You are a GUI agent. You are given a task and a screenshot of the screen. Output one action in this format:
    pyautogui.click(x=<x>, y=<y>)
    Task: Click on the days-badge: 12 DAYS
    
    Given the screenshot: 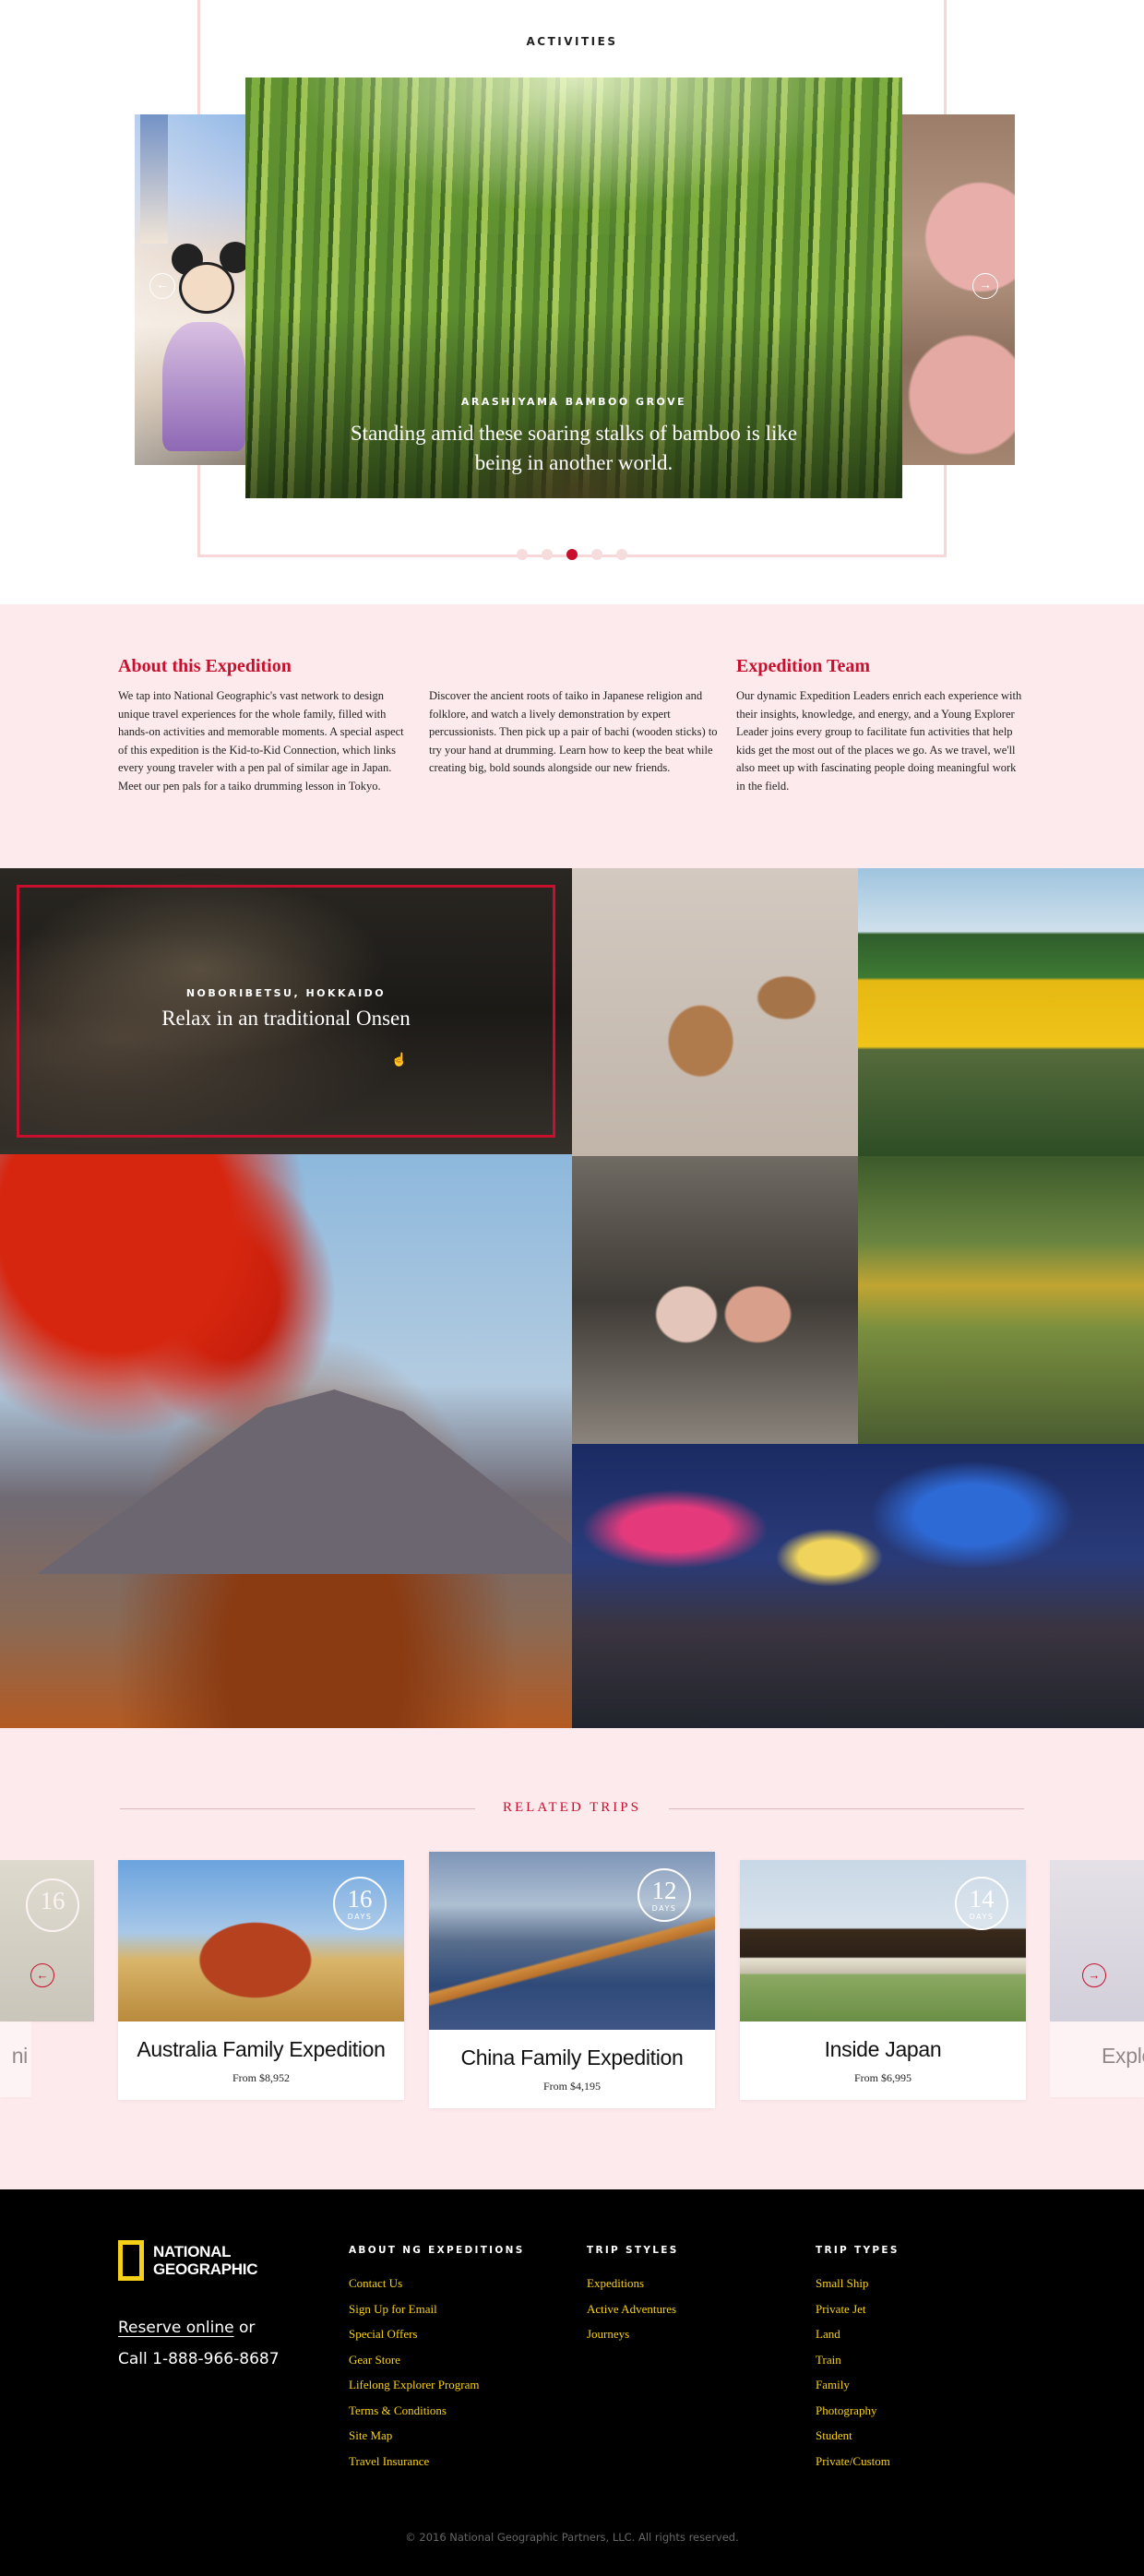 What is the action you would take?
    pyautogui.click(x=664, y=1895)
    